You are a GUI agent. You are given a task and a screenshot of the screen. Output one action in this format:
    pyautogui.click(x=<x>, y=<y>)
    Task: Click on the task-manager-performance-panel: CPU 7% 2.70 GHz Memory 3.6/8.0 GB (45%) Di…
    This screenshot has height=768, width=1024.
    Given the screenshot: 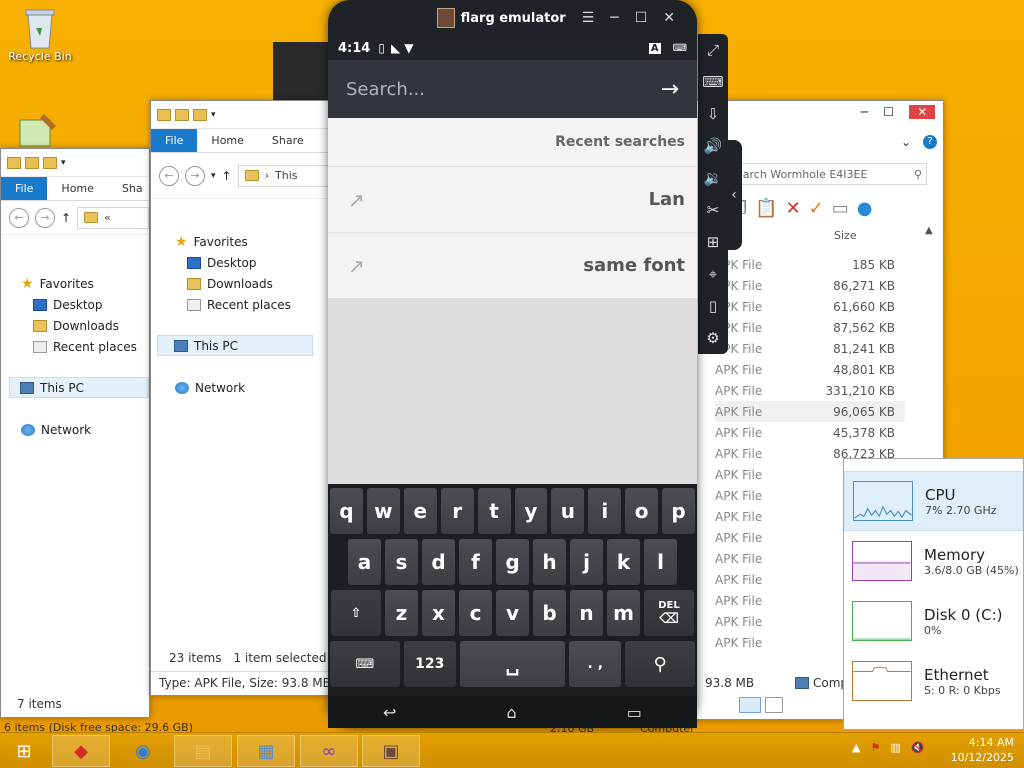 What is the action you would take?
    pyautogui.click(x=933, y=594)
    